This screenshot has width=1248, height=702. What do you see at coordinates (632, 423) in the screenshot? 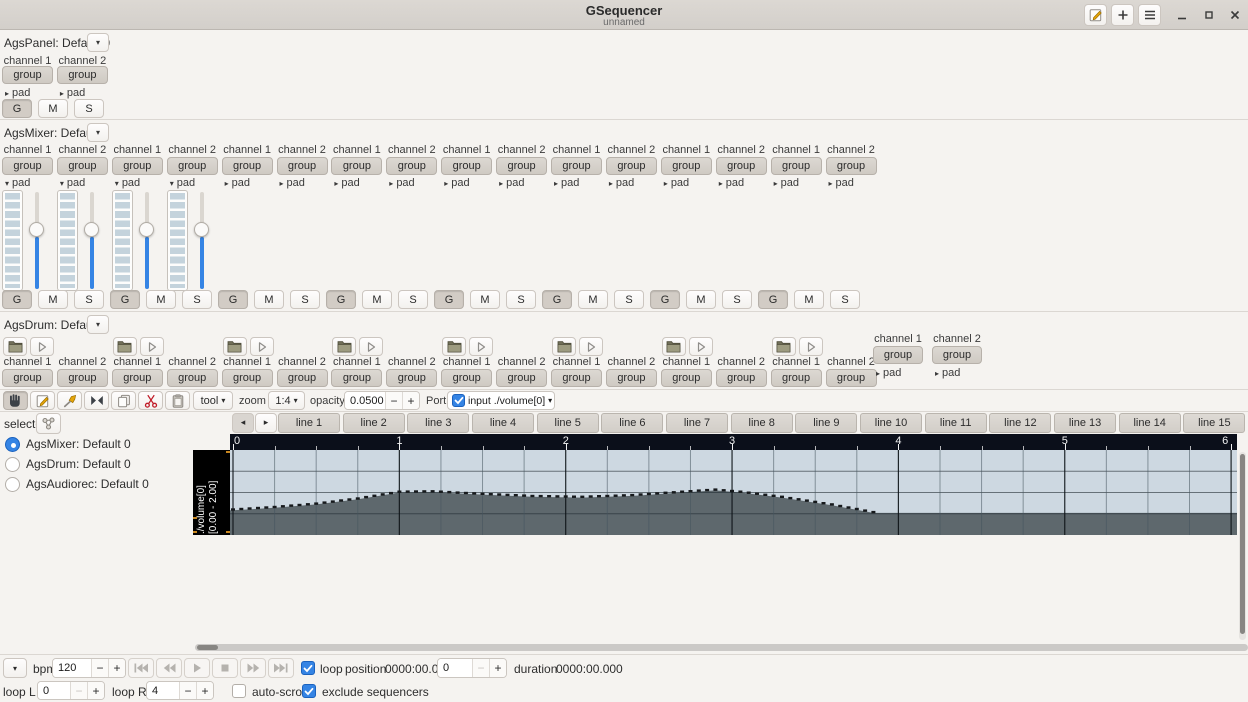
I see `tab-line-6: line 6` at bounding box center [632, 423].